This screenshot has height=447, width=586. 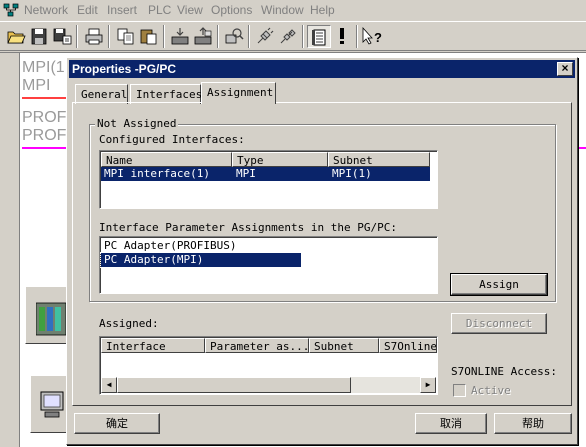 What do you see at coordinates (491, 390) in the screenshot?
I see `active-checkbox-label: Active` at bounding box center [491, 390].